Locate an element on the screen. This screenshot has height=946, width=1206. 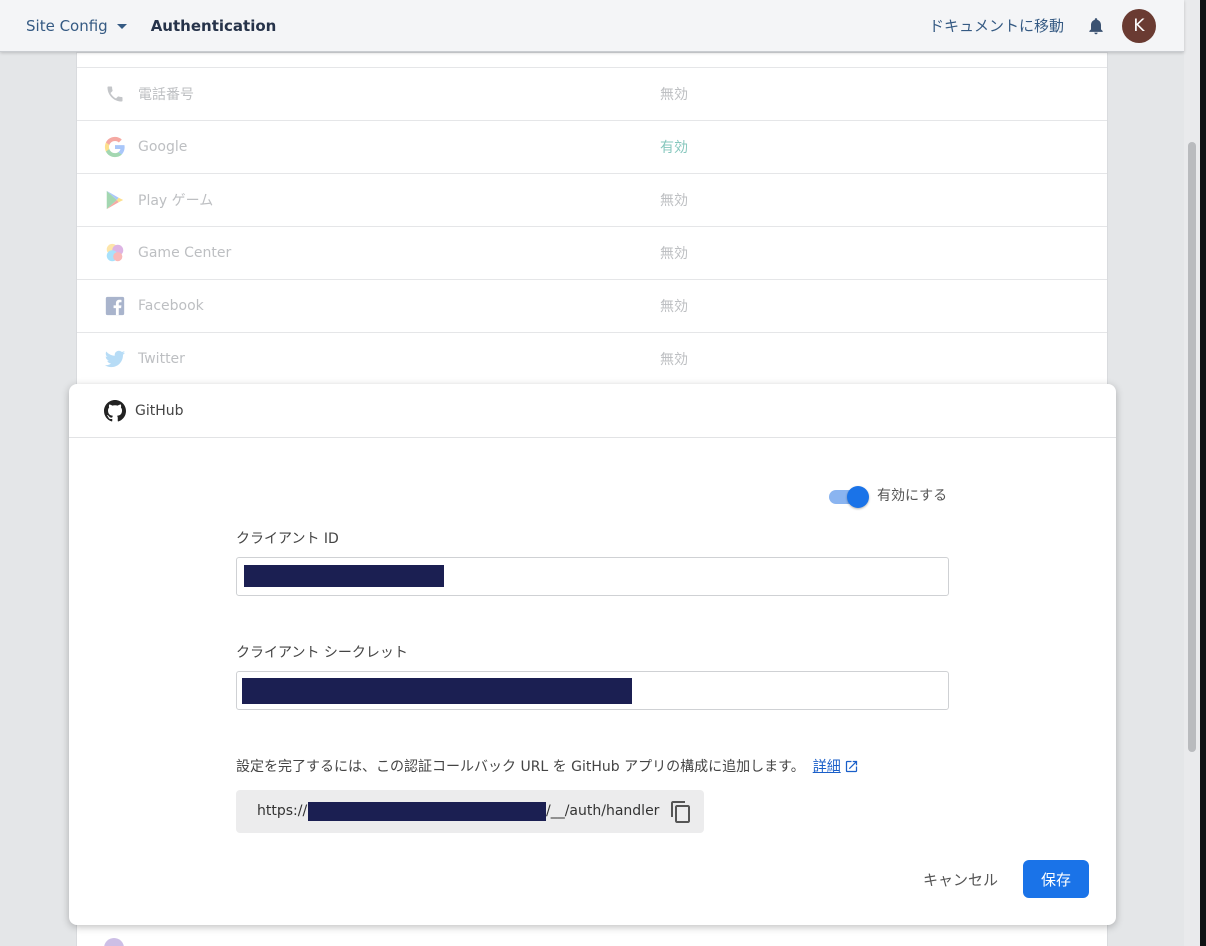
client-id-label: クライアント ID is located at coordinates (287, 539).